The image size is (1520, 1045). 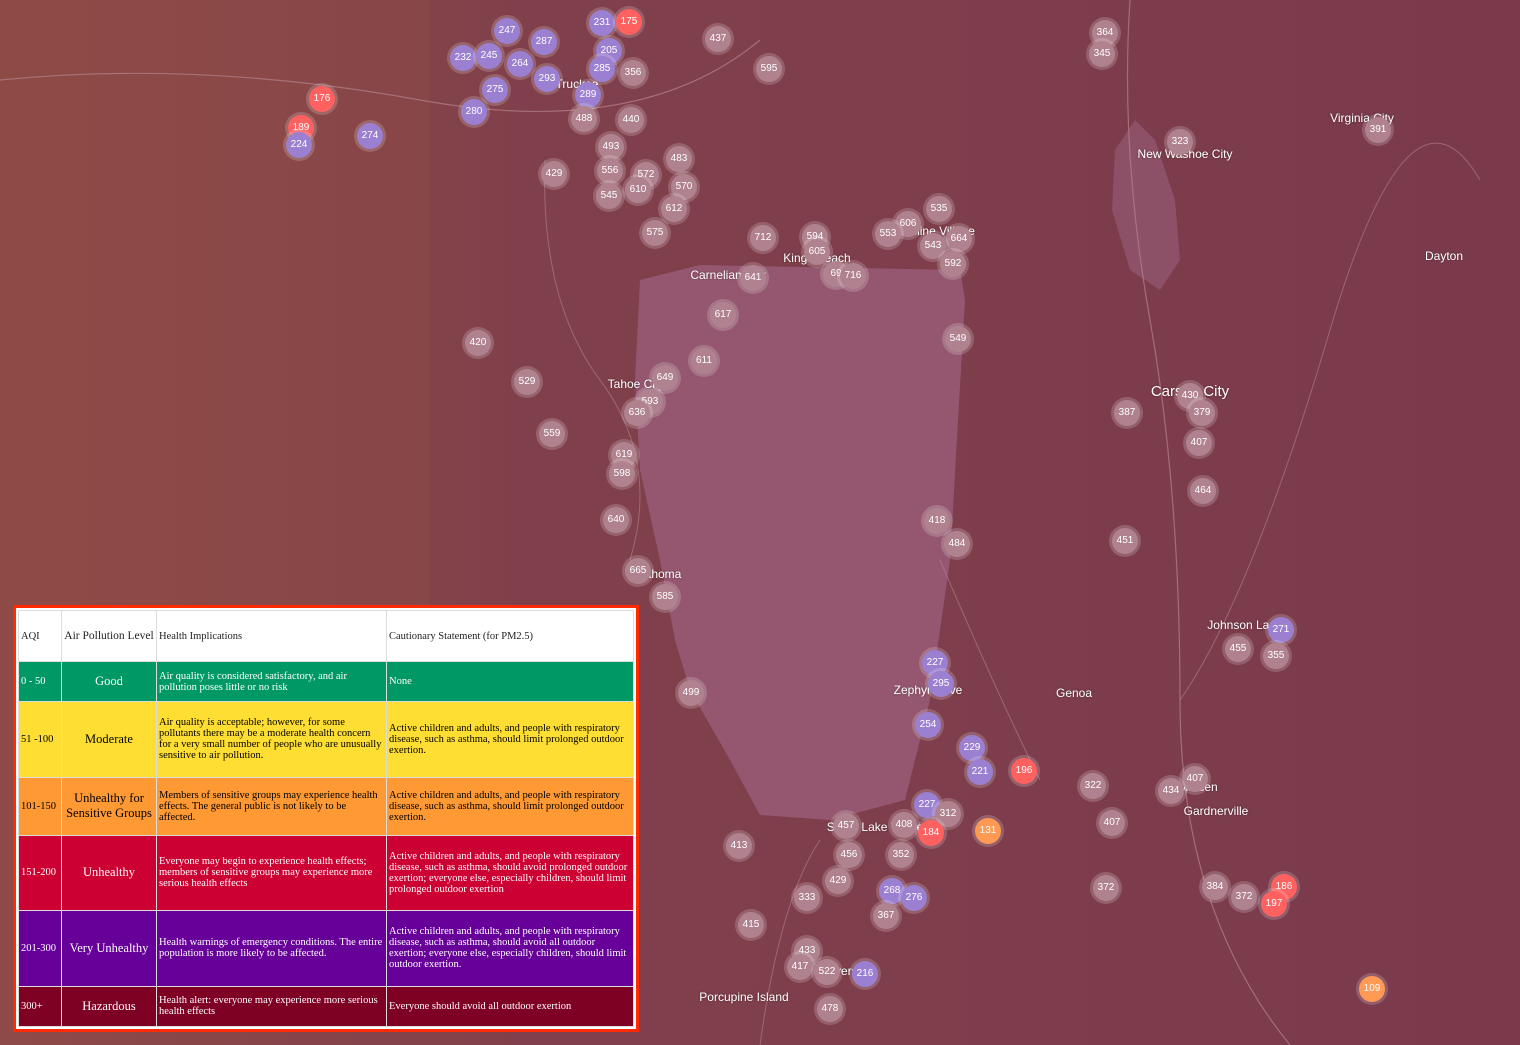 What do you see at coordinates (552, 434) in the screenshot?
I see `aqi-marker: 559` at bounding box center [552, 434].